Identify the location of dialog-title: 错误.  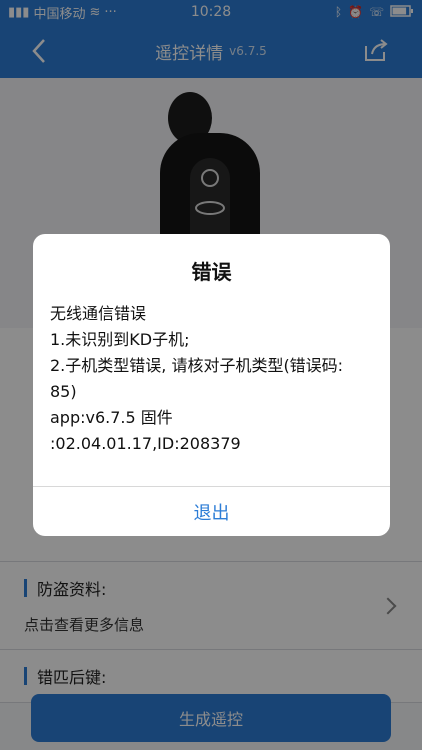
(211, 272).